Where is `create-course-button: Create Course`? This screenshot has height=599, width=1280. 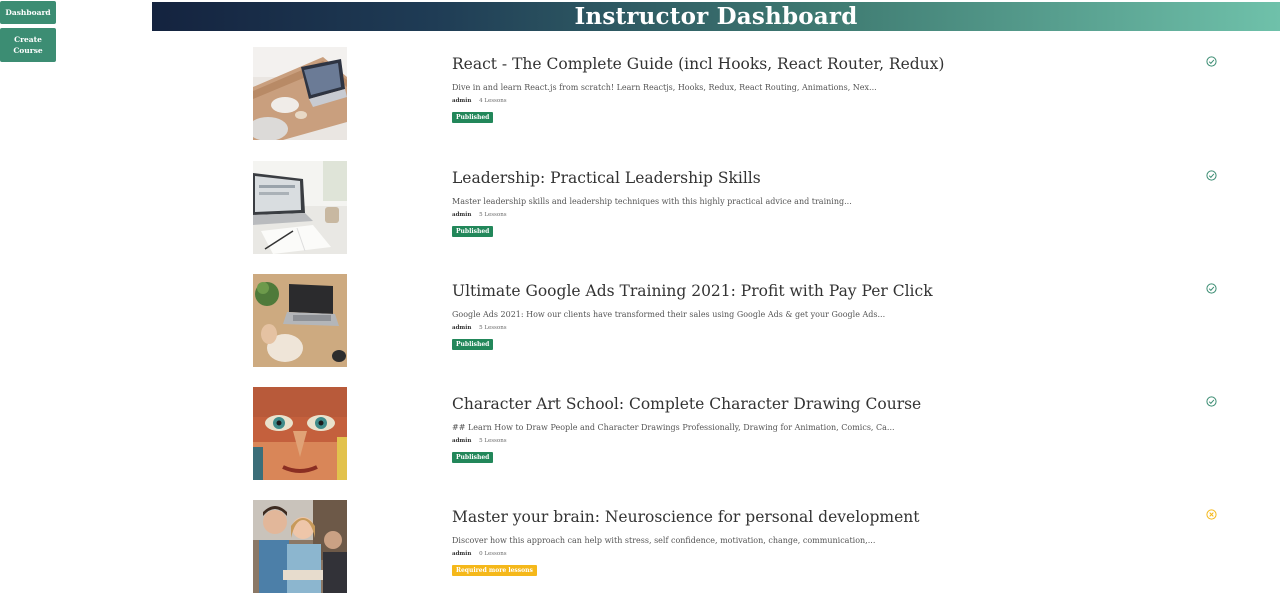
create-course-button: Create Course is located at coordinates (28, 45).